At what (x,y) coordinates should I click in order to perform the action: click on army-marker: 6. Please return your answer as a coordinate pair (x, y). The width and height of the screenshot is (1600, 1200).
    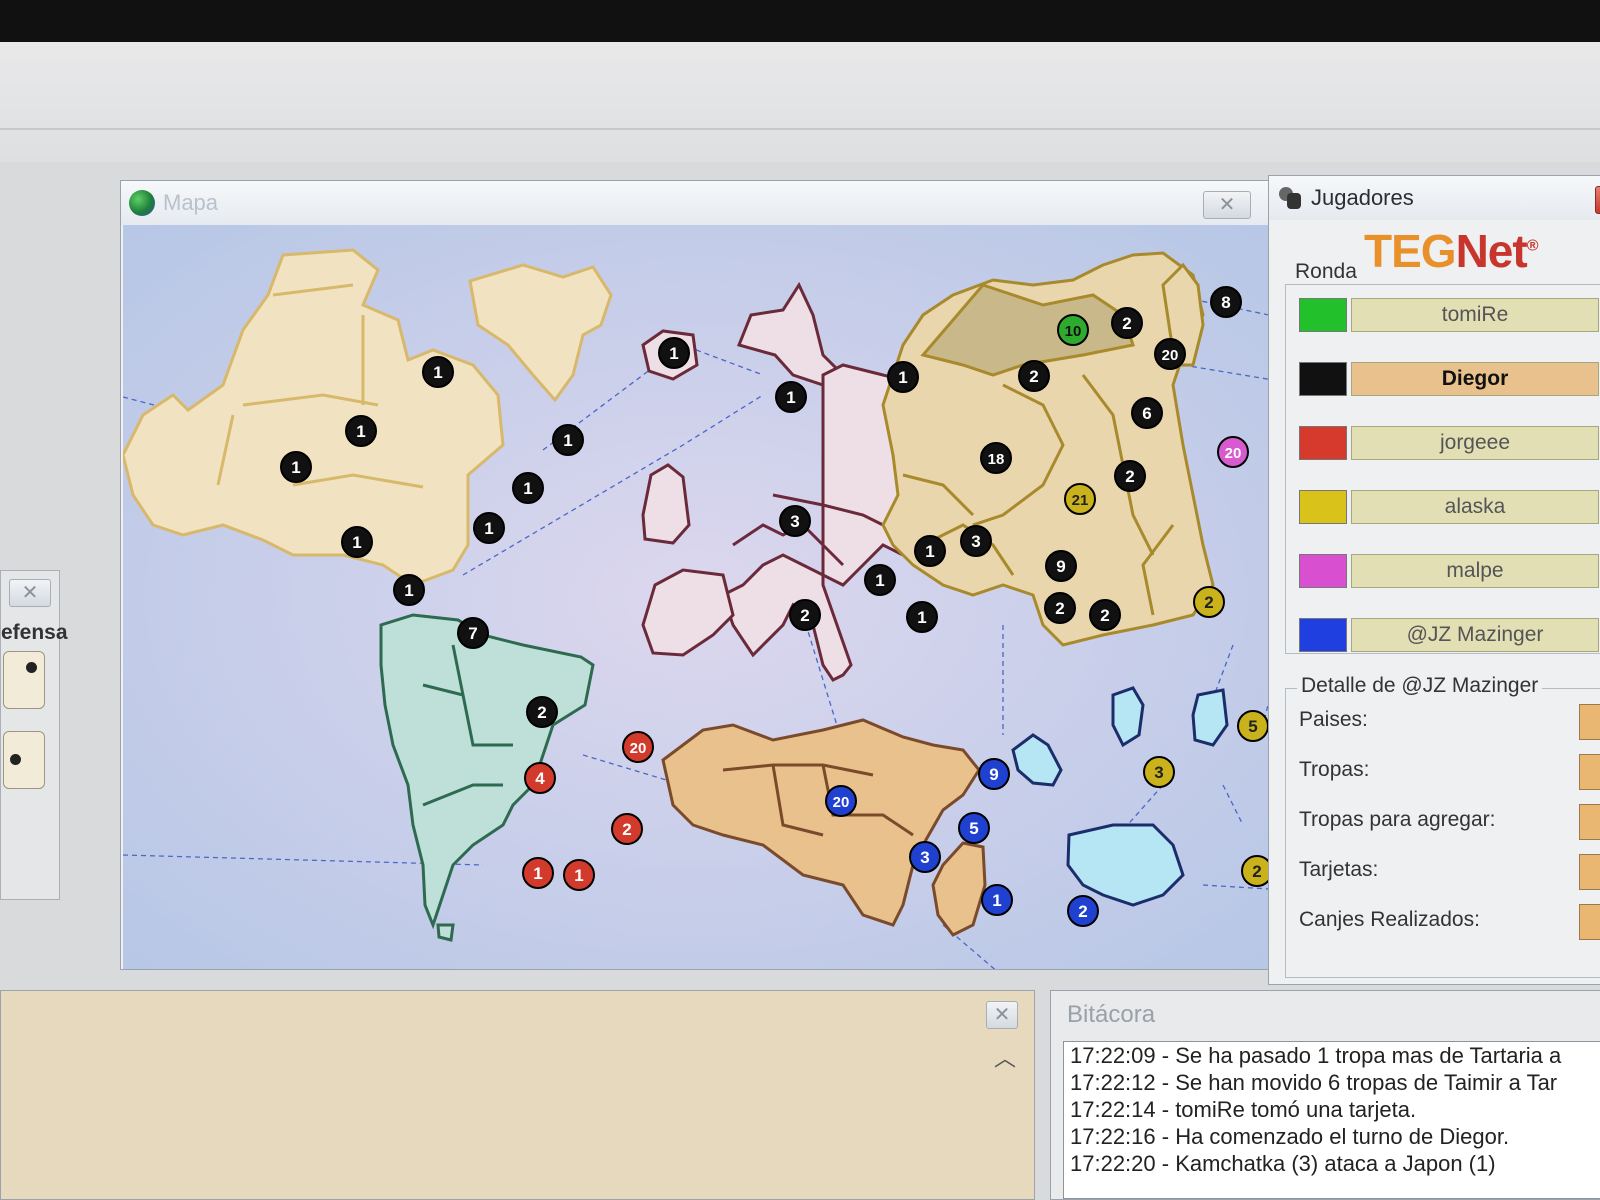
    Looking at the image, I should click on (1147, 413).